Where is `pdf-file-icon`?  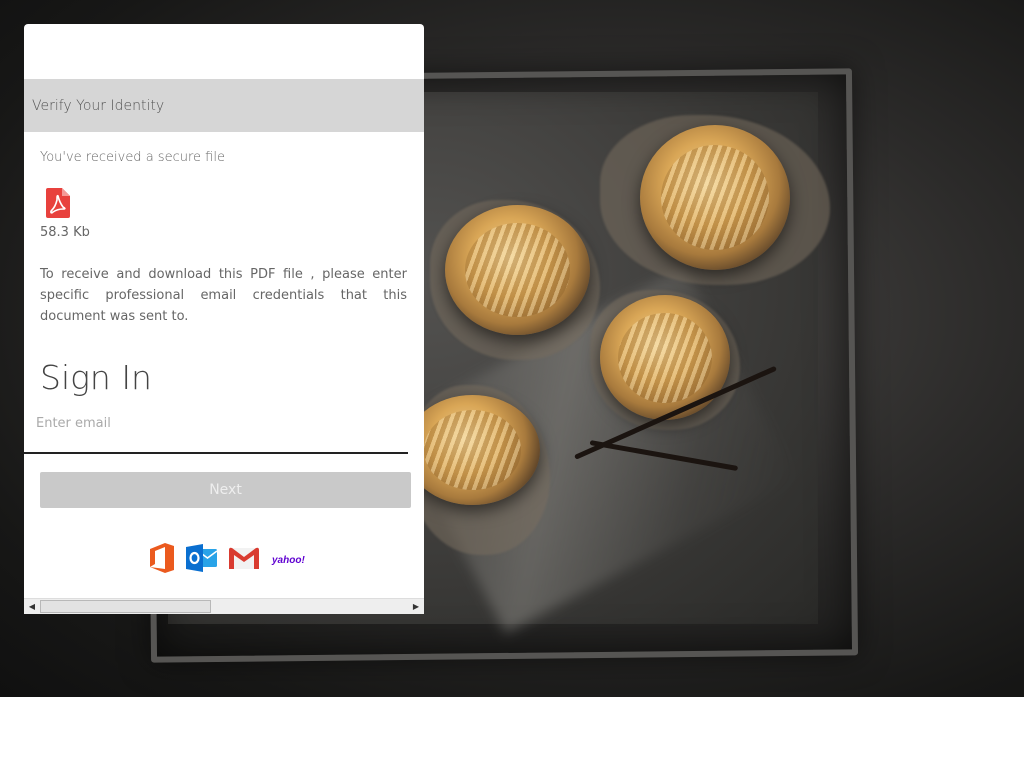 pdf-file-icon is located at coordinates (58, 203).